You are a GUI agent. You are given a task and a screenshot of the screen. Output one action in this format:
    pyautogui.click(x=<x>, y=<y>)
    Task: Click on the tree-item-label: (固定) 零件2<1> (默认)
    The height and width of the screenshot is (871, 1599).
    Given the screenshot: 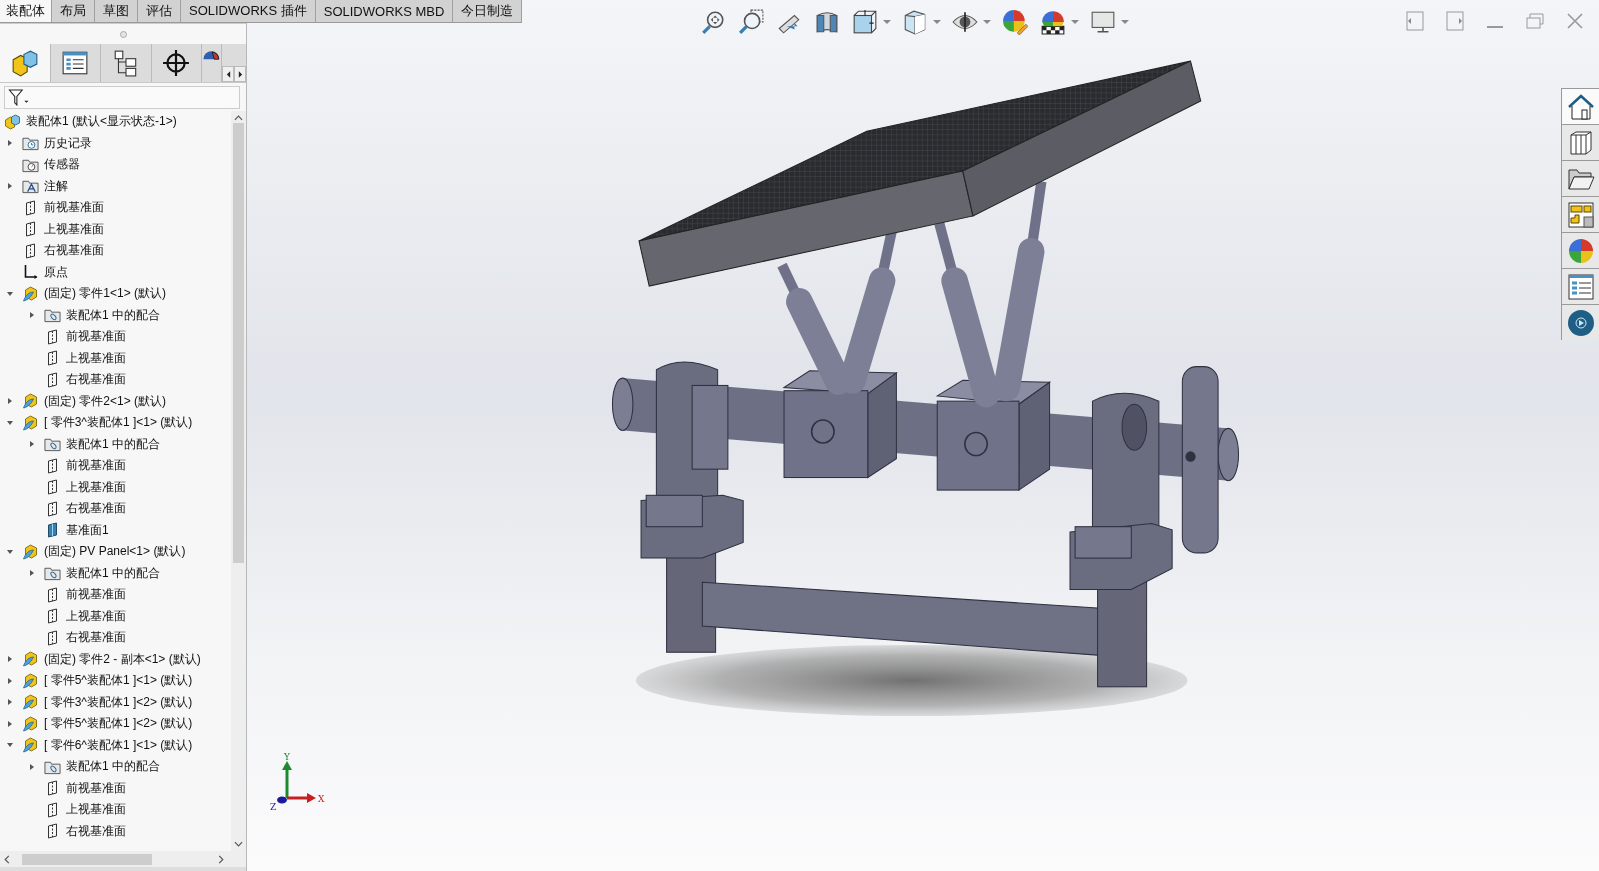 What is the action you would take?
    pyautogui.click(x=105, y=401)
    